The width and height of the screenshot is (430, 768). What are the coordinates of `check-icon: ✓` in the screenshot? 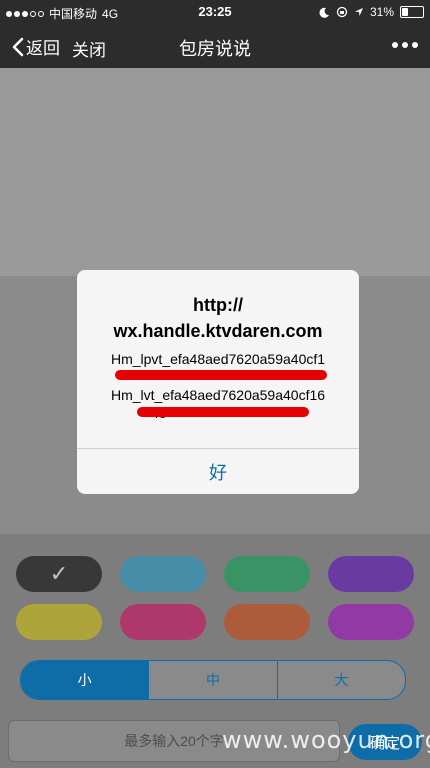 It's located at (59, 573).